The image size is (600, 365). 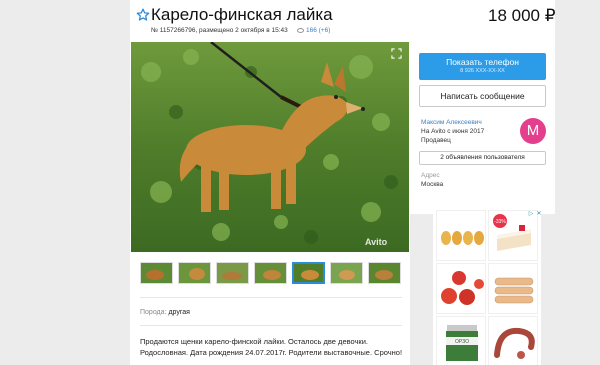 I want to click on jar-label: ОРЗО, so click(x=462, y=342).